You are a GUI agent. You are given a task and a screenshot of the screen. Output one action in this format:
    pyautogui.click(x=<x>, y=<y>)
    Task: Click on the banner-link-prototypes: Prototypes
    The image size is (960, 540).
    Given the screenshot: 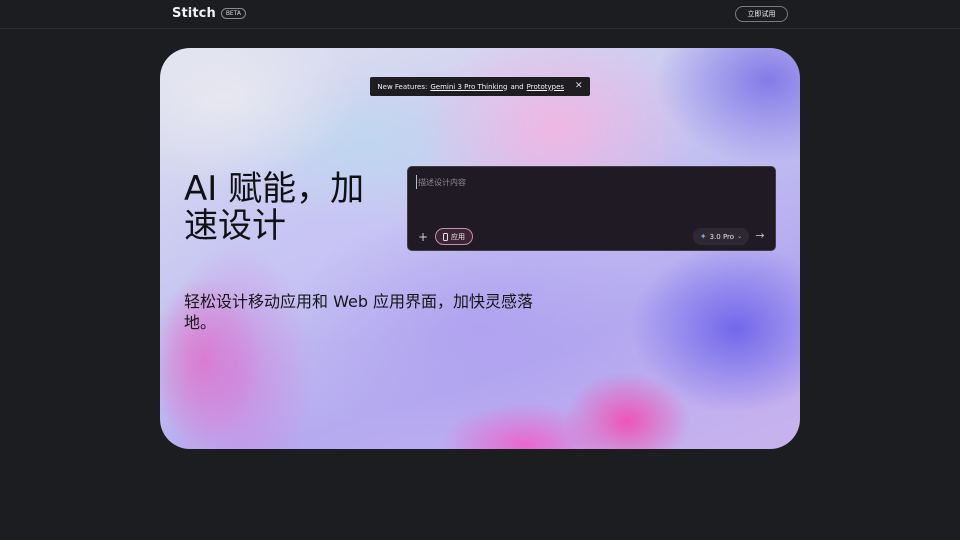 What is the action you would take?
    pyautogui.click(x=545, y=87)
    